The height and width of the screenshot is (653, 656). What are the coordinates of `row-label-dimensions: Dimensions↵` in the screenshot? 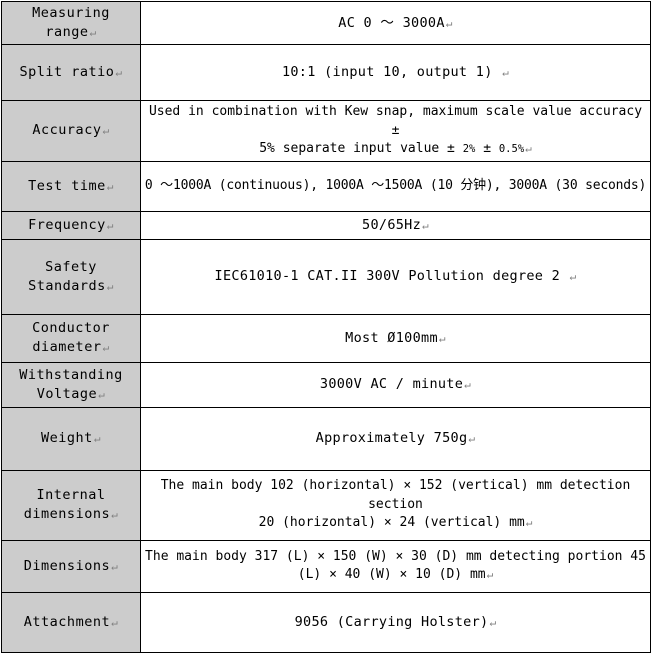 It's located at (71, 566).